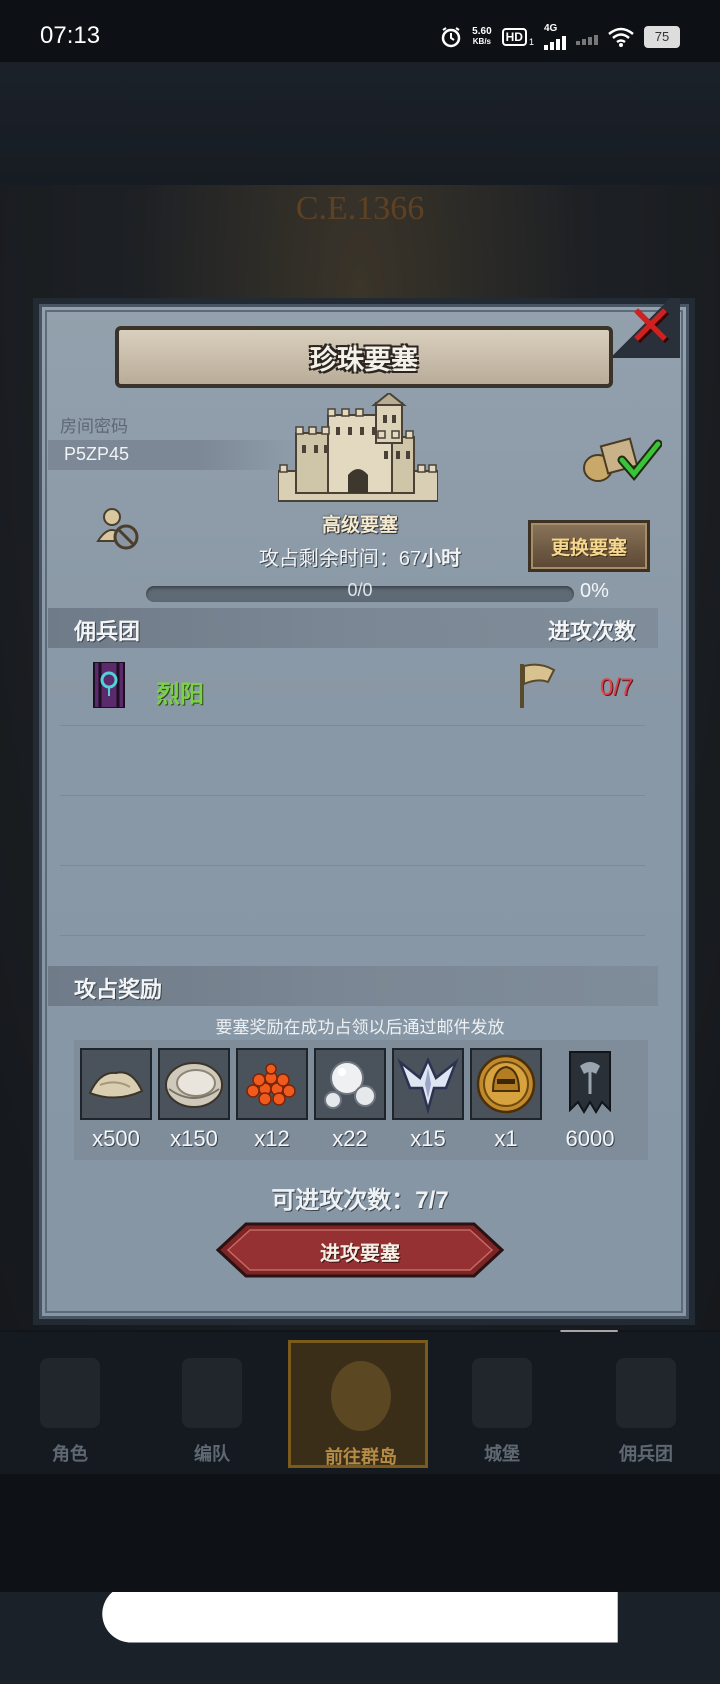 Image resolution: width=720 pixels, height=1684 pixels. What do you see at coordinates (360, 1027) in the screenshot?
I see `rewards-note: 要塞奖励在成功占领以后通过邮件发放` at bounding box center [360, 1027].